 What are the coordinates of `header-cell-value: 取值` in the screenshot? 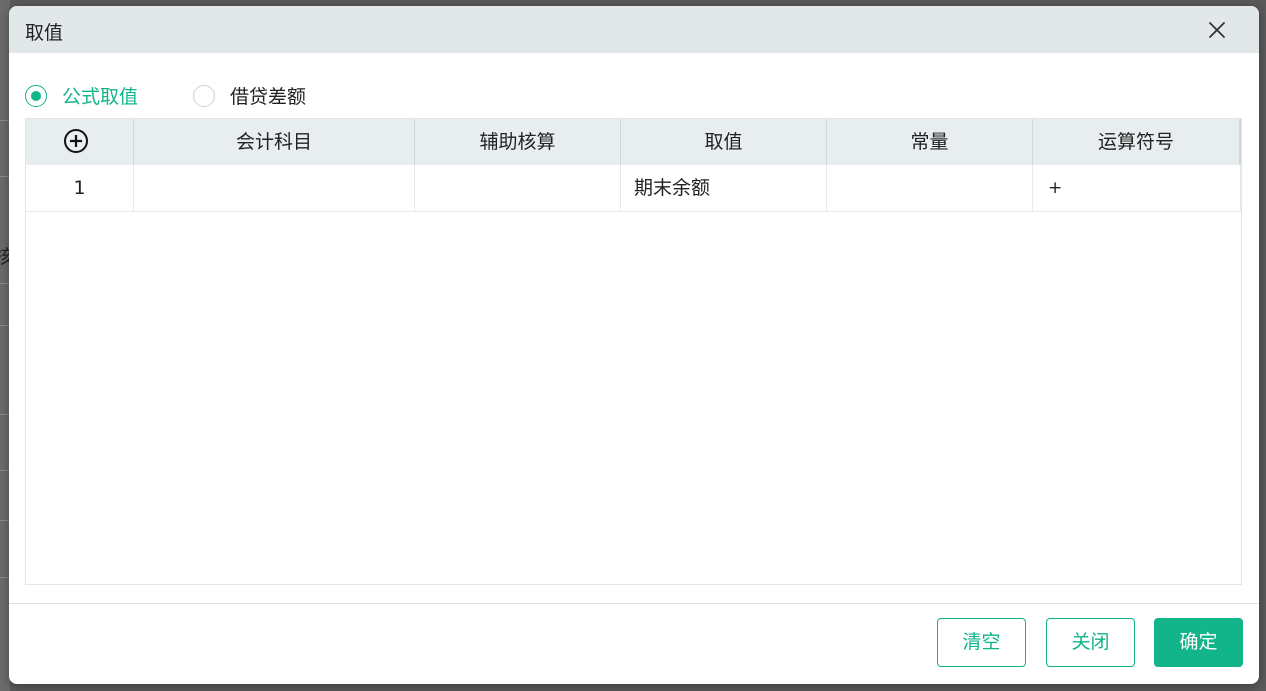 It's located at (724, 142).